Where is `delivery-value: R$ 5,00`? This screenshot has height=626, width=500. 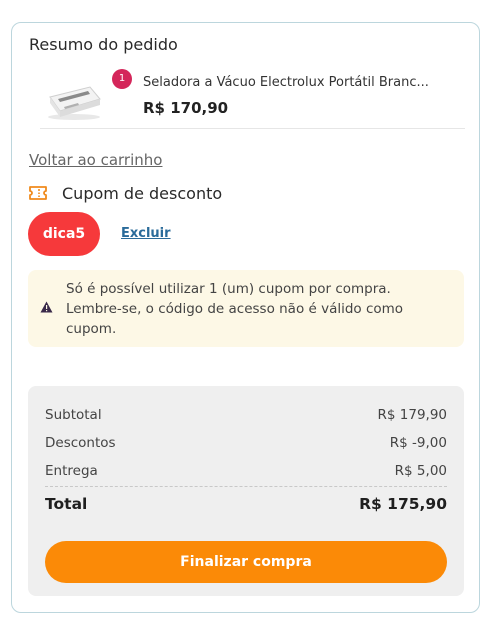 delivery-value: R$ 5,00 is located at coordinates (420, 471).